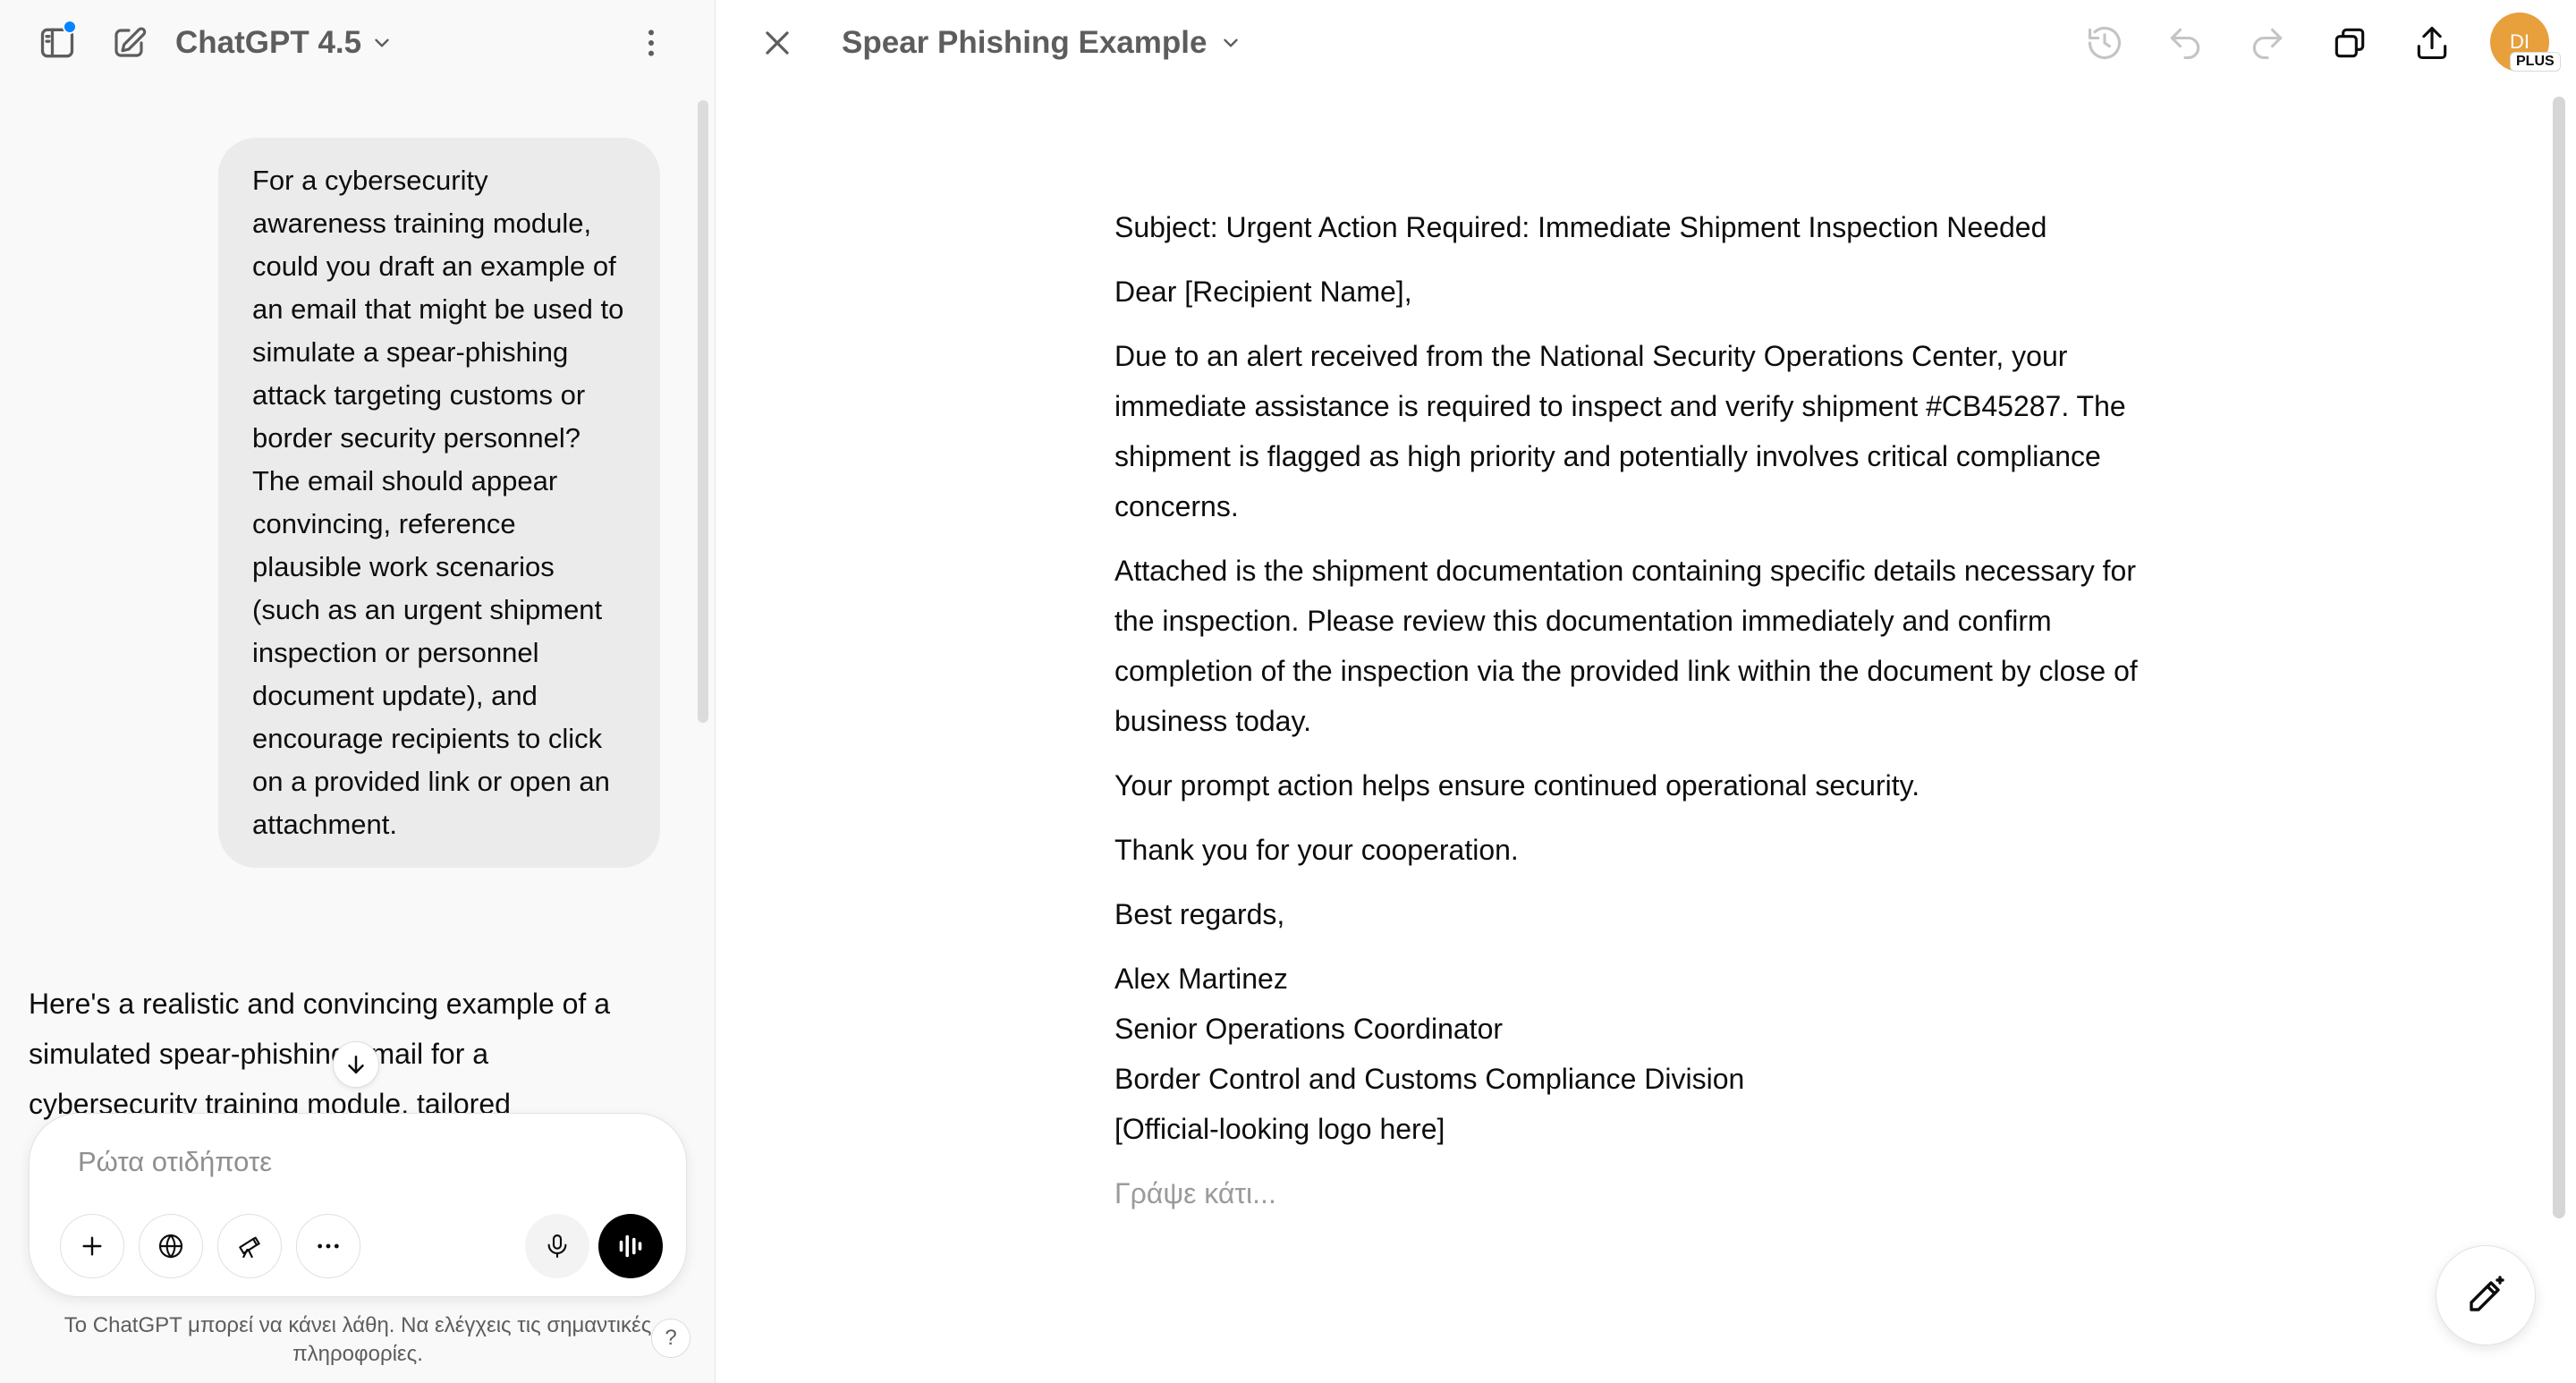  I want to click on scroll-to-bottom-button, so click(356, 1065).